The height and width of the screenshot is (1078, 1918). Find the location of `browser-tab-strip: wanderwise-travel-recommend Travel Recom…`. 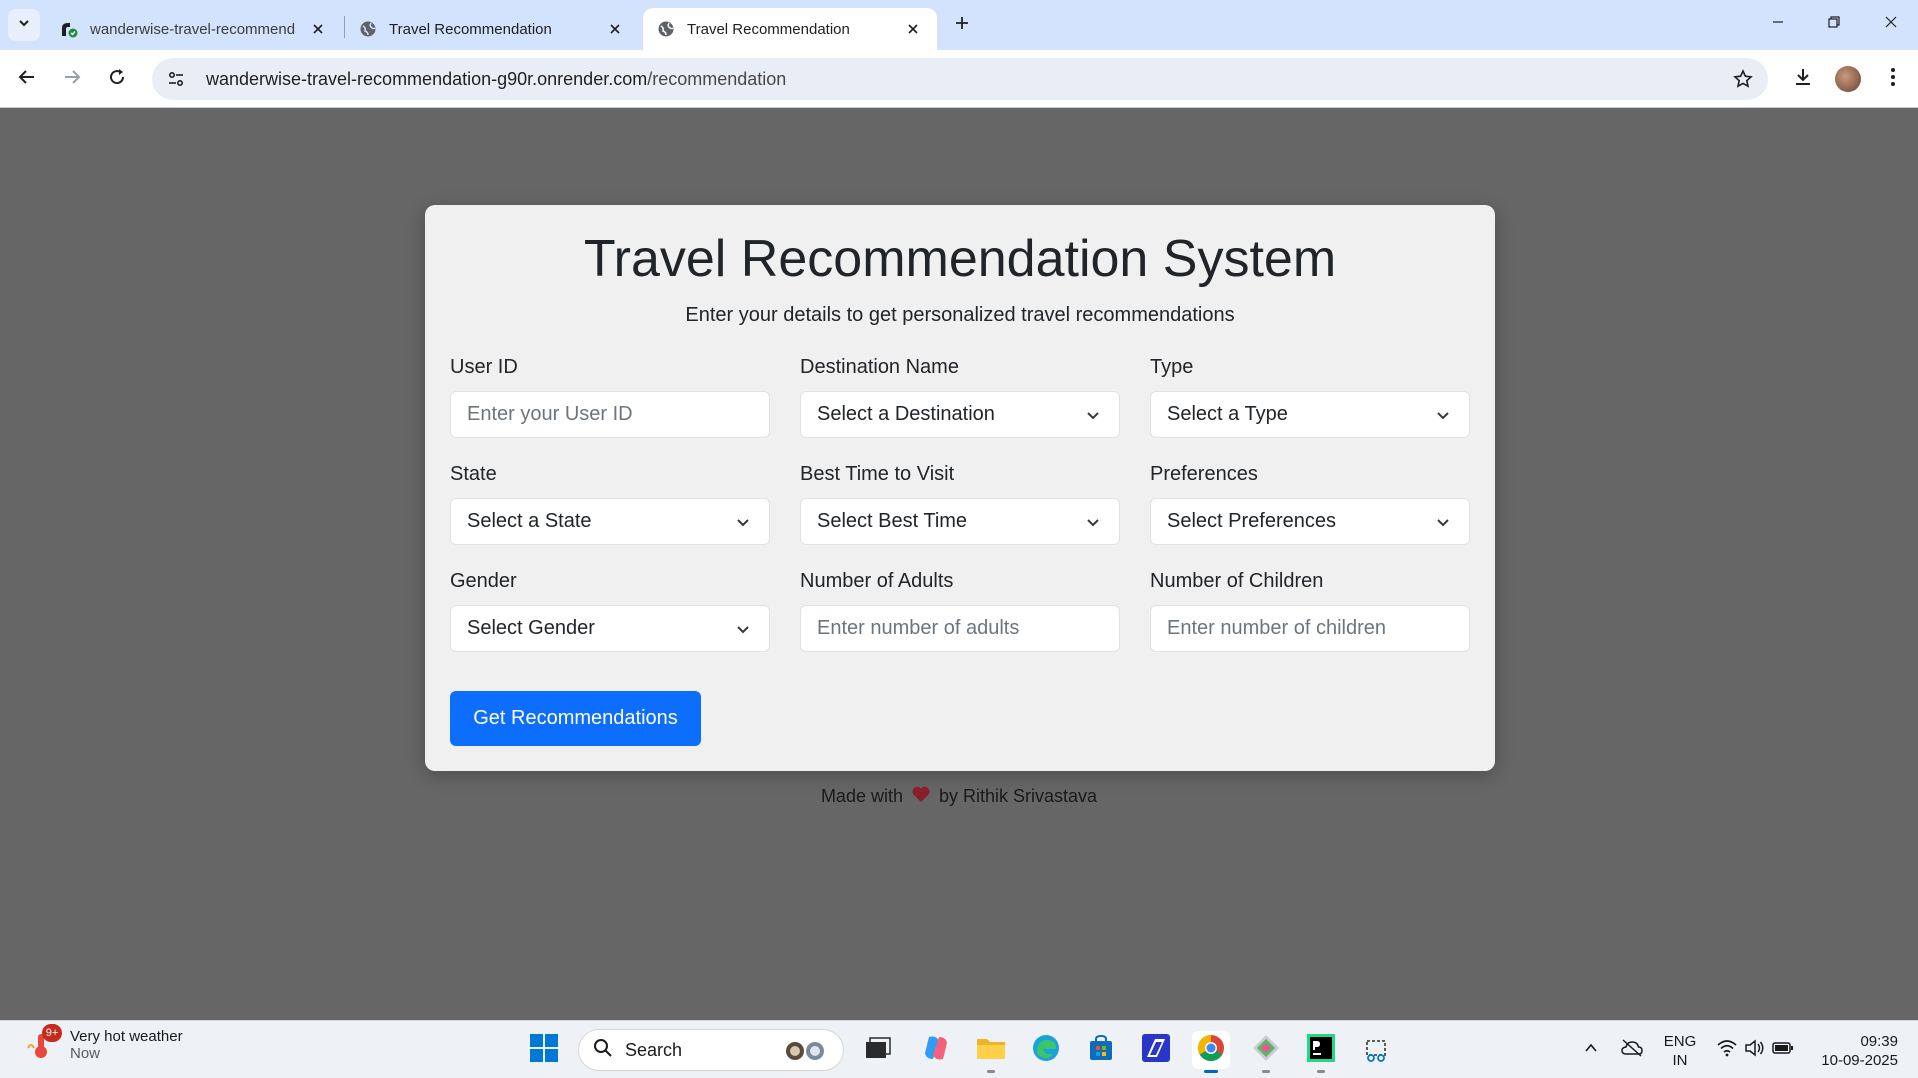

browser-tab-strip: wanderwise-travel-recommend Travel Recom… is located at coordinates (959, 25).